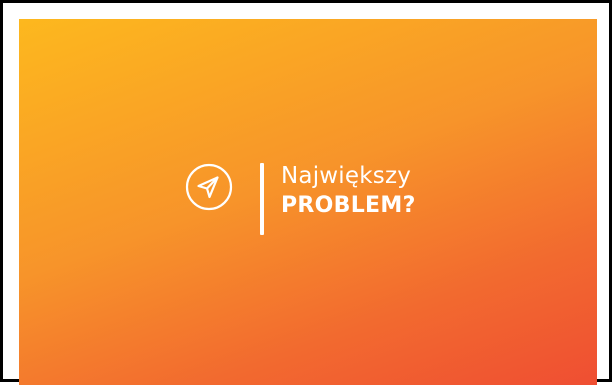 Image resolution: width=612 pixels, height=385 pixels. Describe the element at coordinates (209, 187) in the screenshot. I see `navigation-arrow-icon` at that location.